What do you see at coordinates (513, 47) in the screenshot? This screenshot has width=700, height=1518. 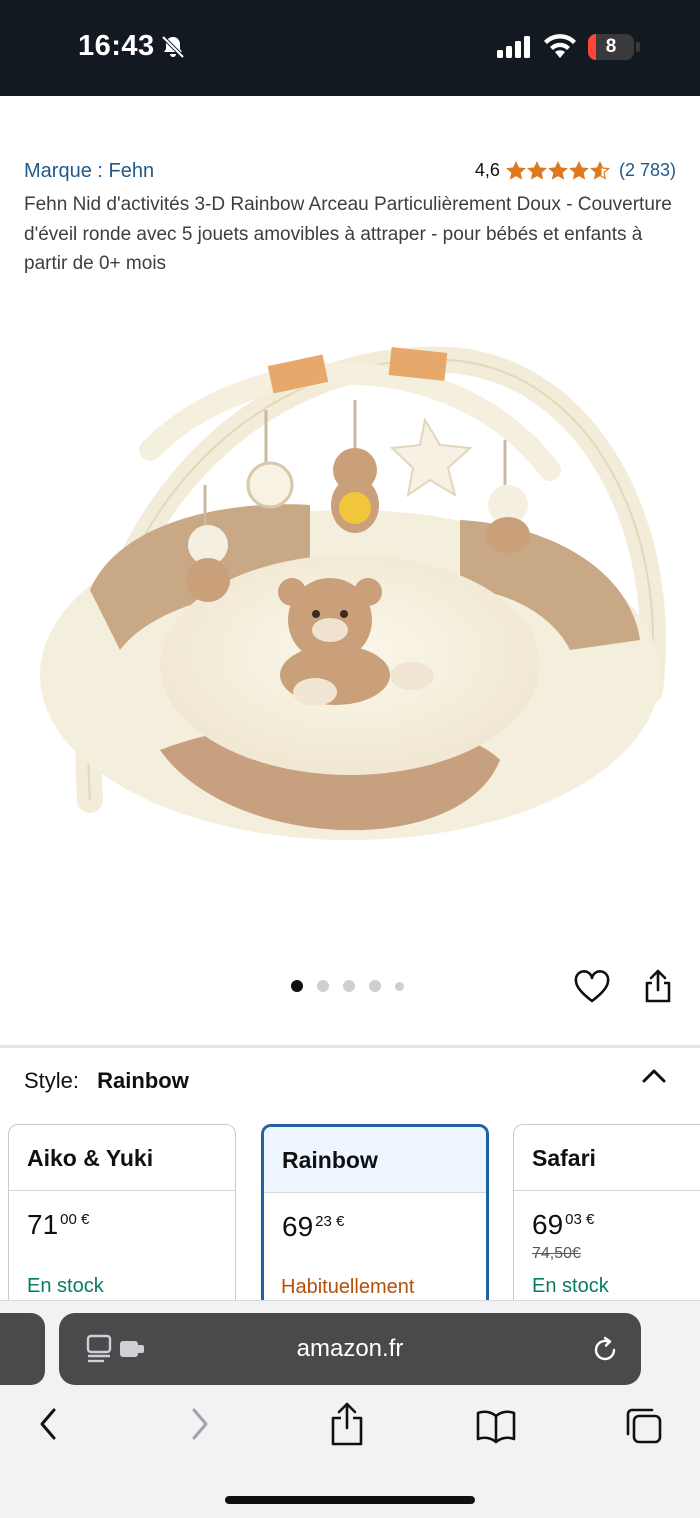 I see `cellular-signal-icon` at bounding box center [513, 47].